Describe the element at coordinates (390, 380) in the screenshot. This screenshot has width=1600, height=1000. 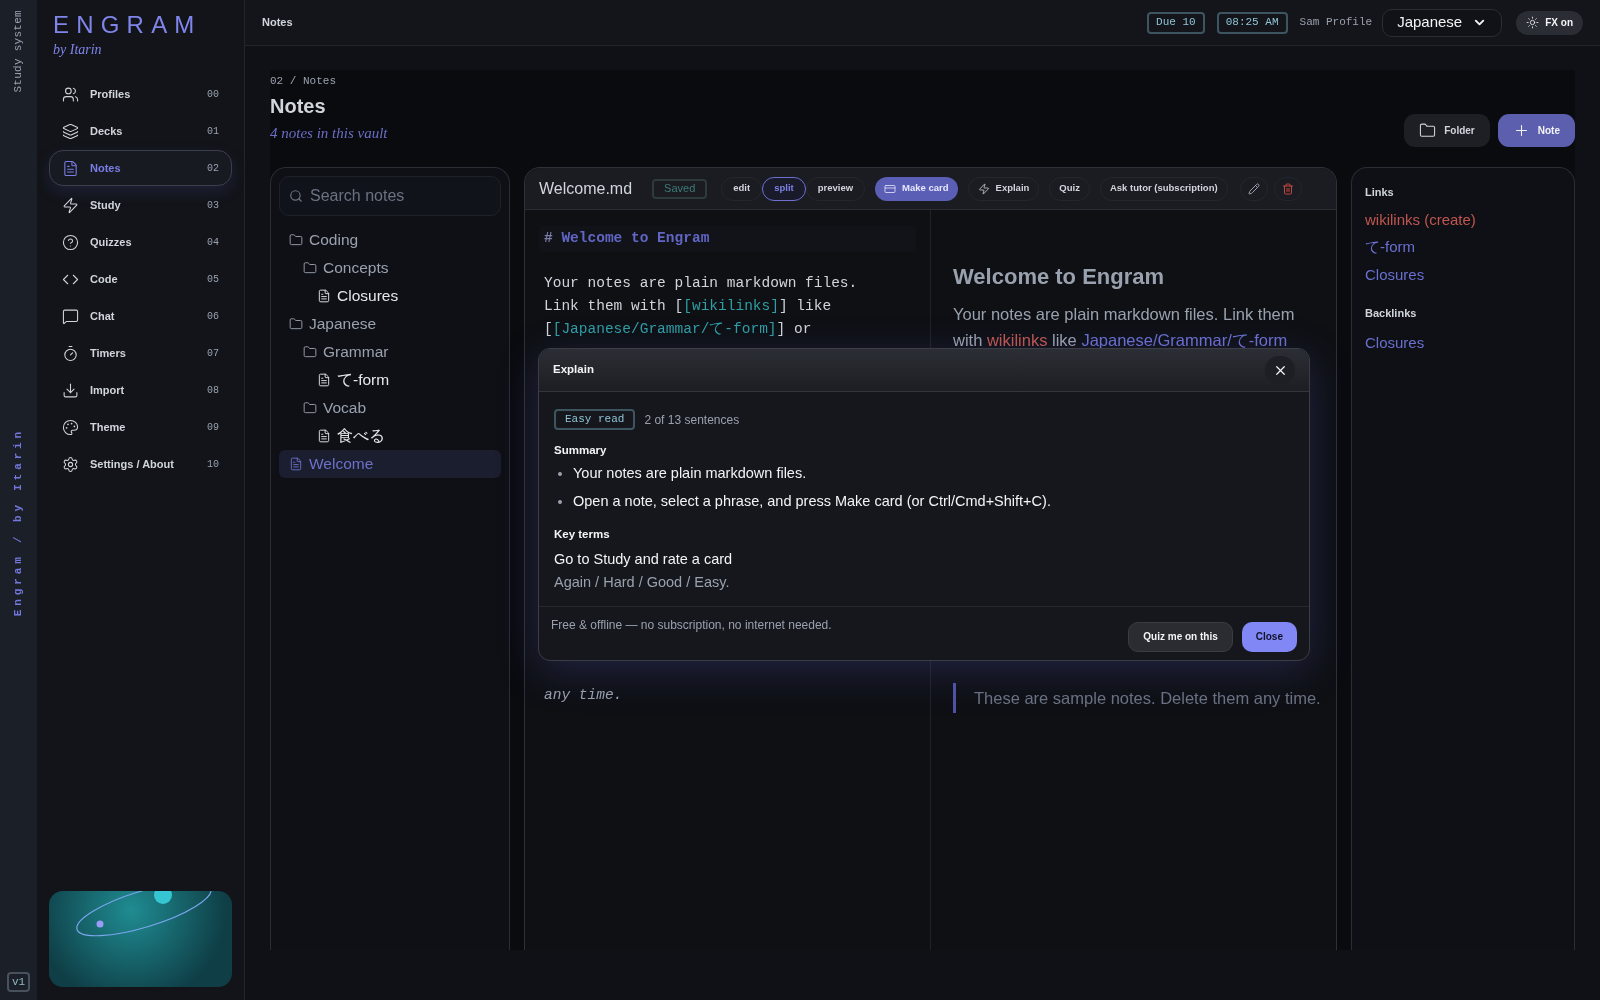
I see `note-item: て-form` at that location.